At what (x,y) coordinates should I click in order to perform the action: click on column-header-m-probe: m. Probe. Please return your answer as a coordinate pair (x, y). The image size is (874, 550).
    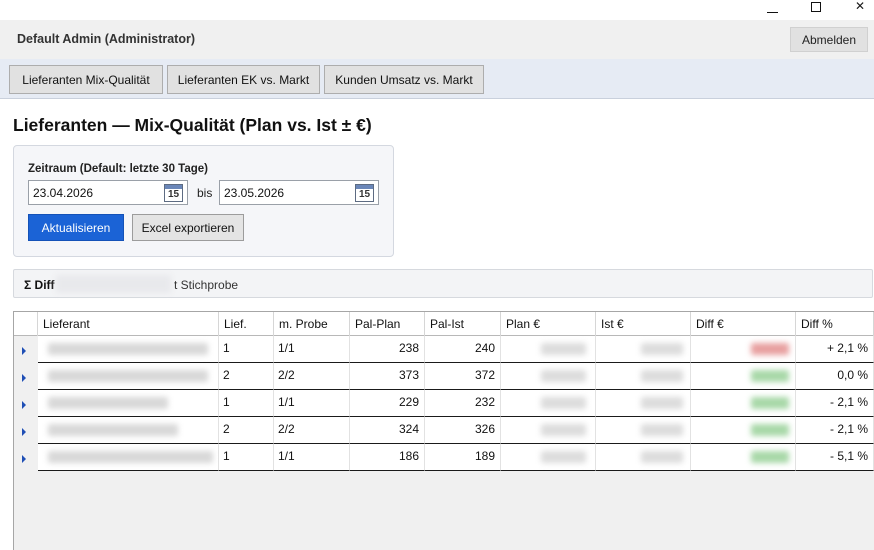
    Looking at the image, I should click on (312, 324).